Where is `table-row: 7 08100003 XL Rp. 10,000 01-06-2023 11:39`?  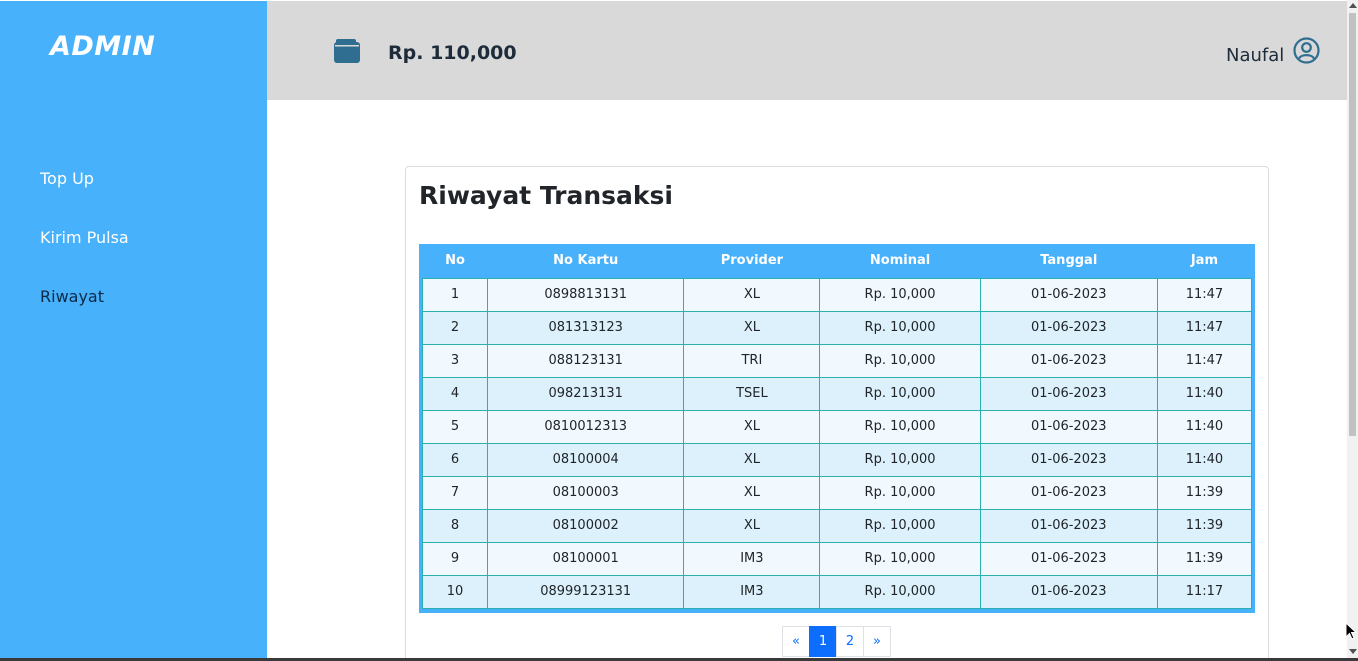 table-row: 7 08100003 XL Rp. 10,000 01-06-2023 11:39 is located at coordinates (837, 492).